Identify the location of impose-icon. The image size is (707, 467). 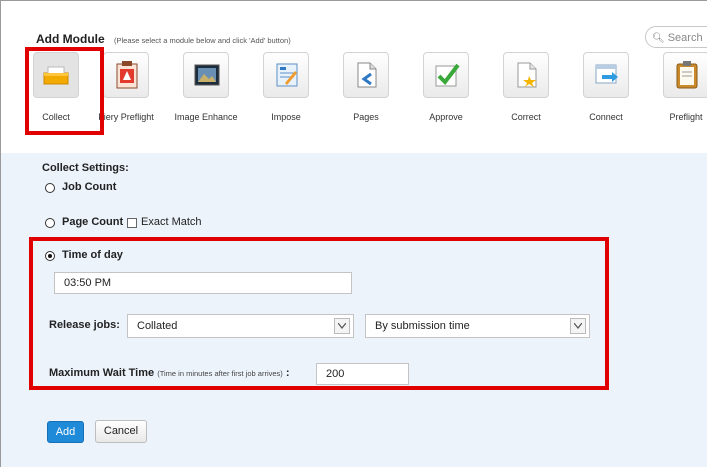
(287, 75).